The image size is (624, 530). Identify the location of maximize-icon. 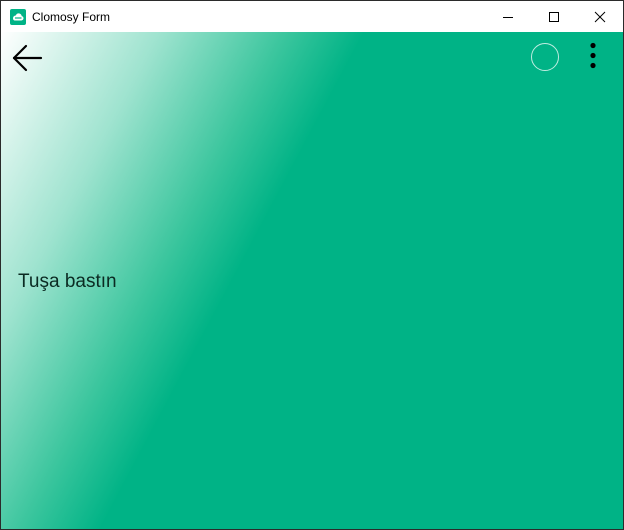
(554, 17).